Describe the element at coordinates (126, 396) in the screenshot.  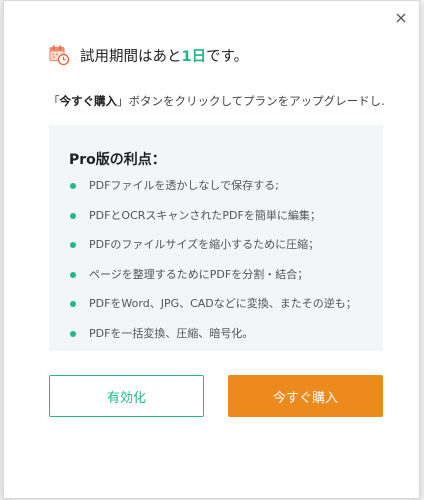
I see `activate-button: 有効化` at that location.